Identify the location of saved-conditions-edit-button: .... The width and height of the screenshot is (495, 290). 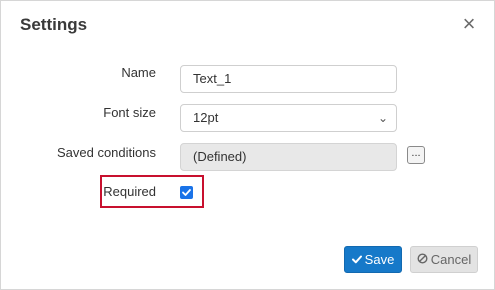
(416, 155).